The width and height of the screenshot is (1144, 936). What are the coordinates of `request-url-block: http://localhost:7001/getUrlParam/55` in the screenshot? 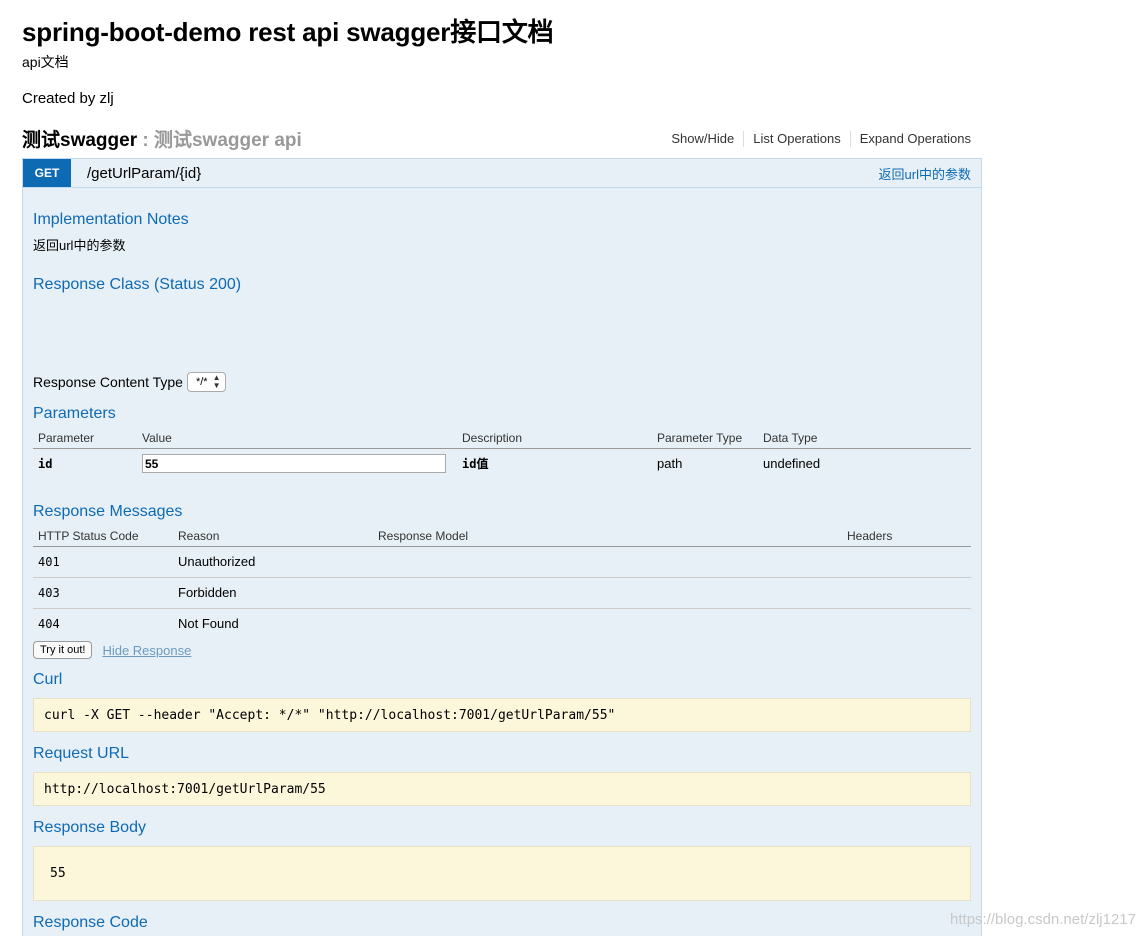 It's located at (502, 789).